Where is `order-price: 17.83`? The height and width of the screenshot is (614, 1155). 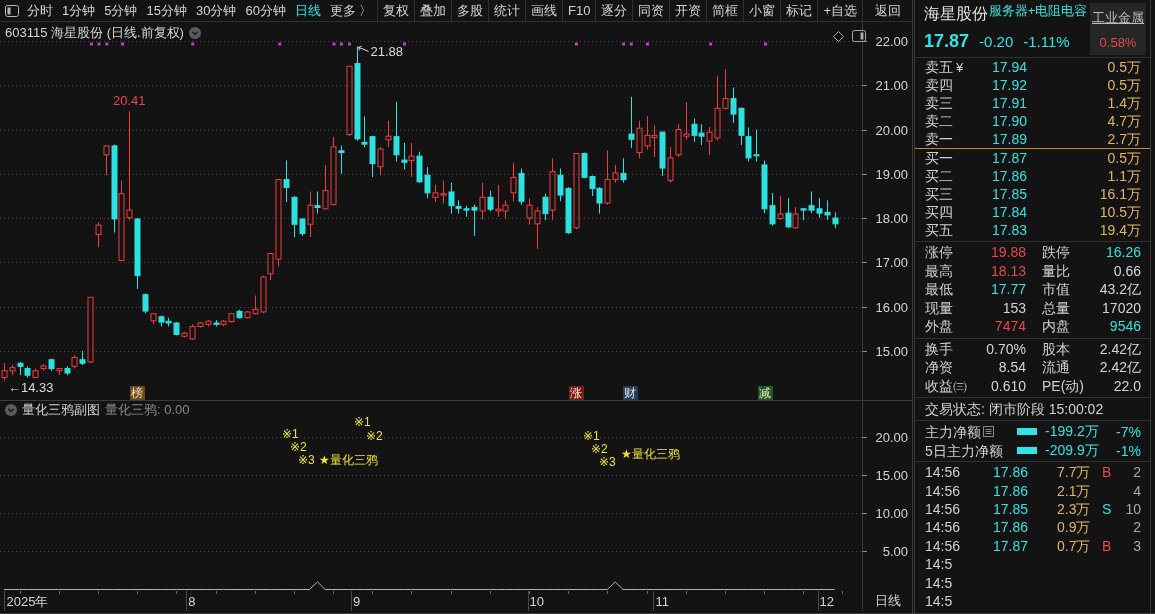 order-price: 17.83 is located at coordinates (1010, 230).